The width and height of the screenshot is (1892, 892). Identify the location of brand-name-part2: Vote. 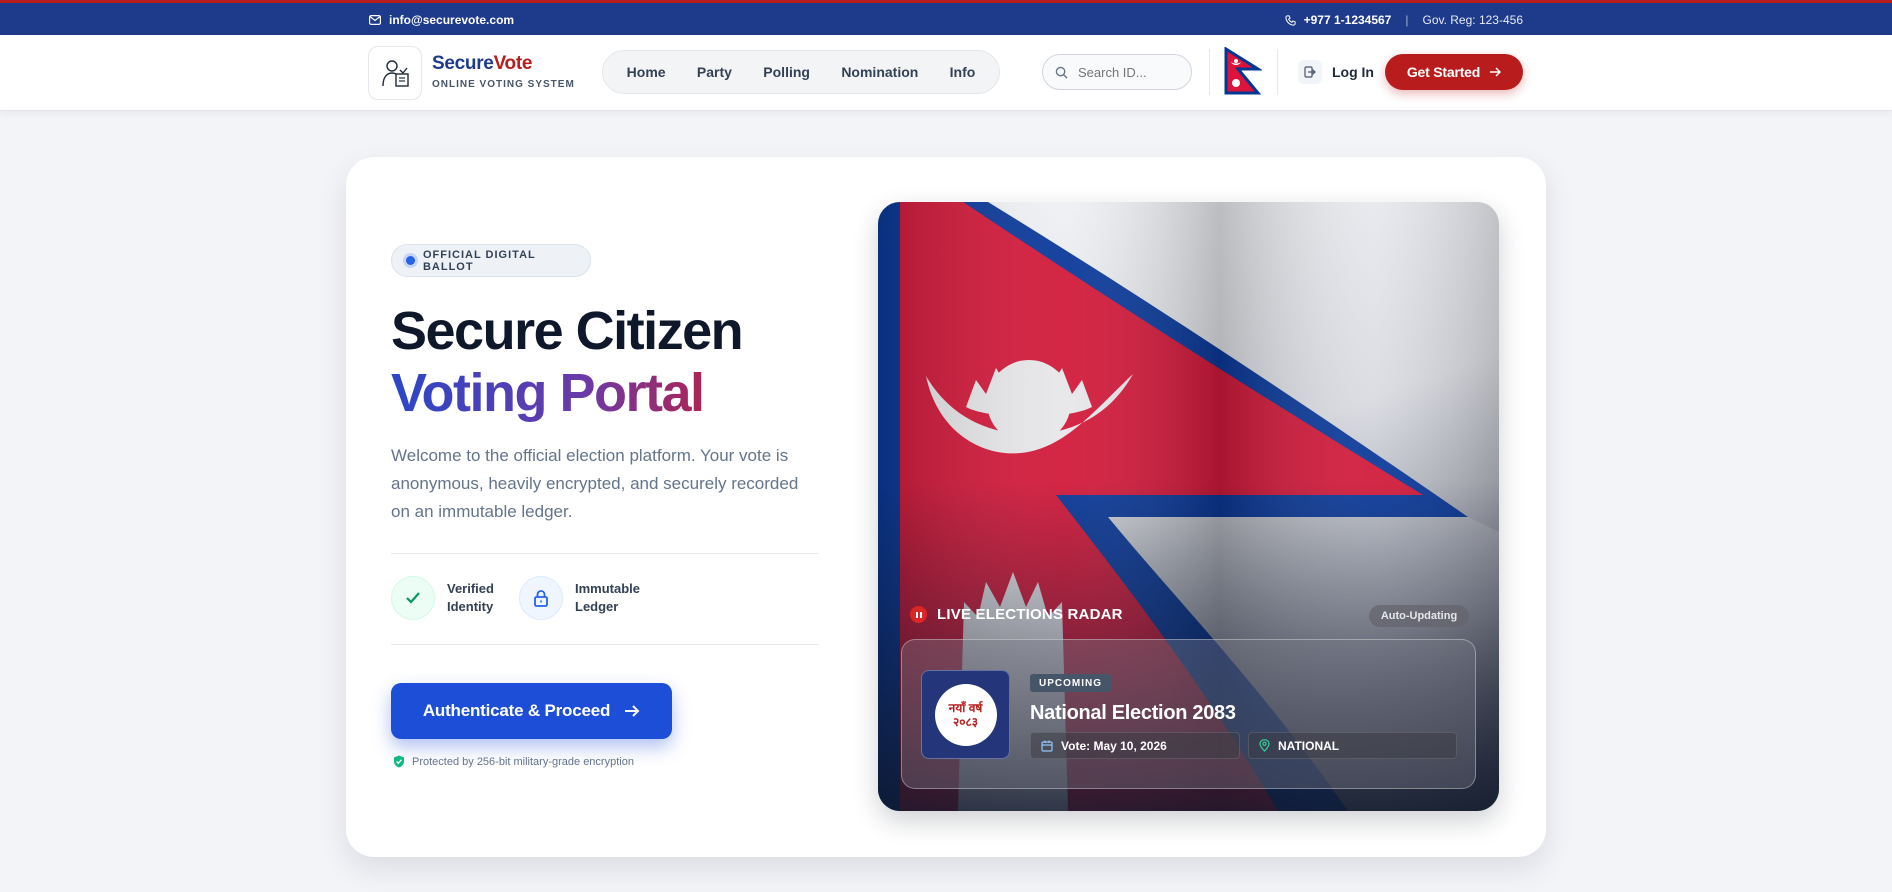
(513, 63).